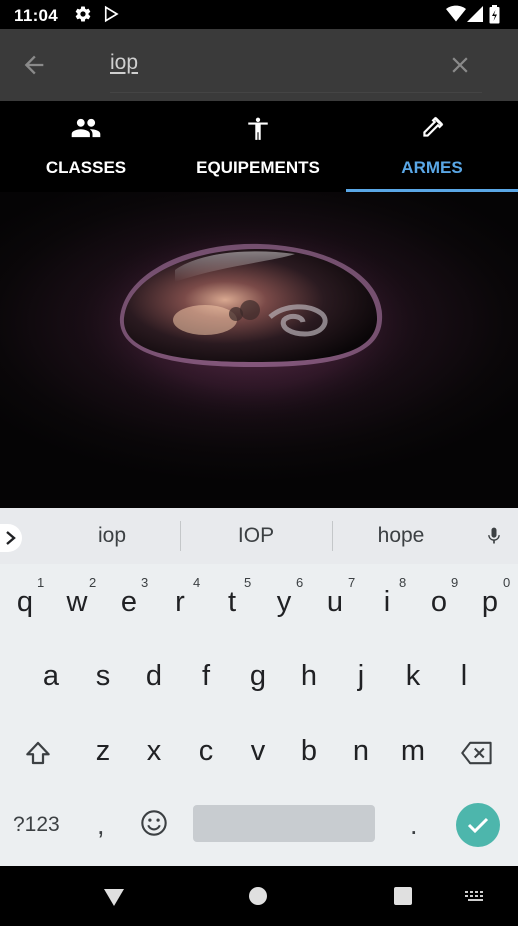 This screenshot has width=518, height=926. What do you see at coordinates (124, 63) in the screenshot?
I see `search-input: iop` at bounding box center [124, 63].